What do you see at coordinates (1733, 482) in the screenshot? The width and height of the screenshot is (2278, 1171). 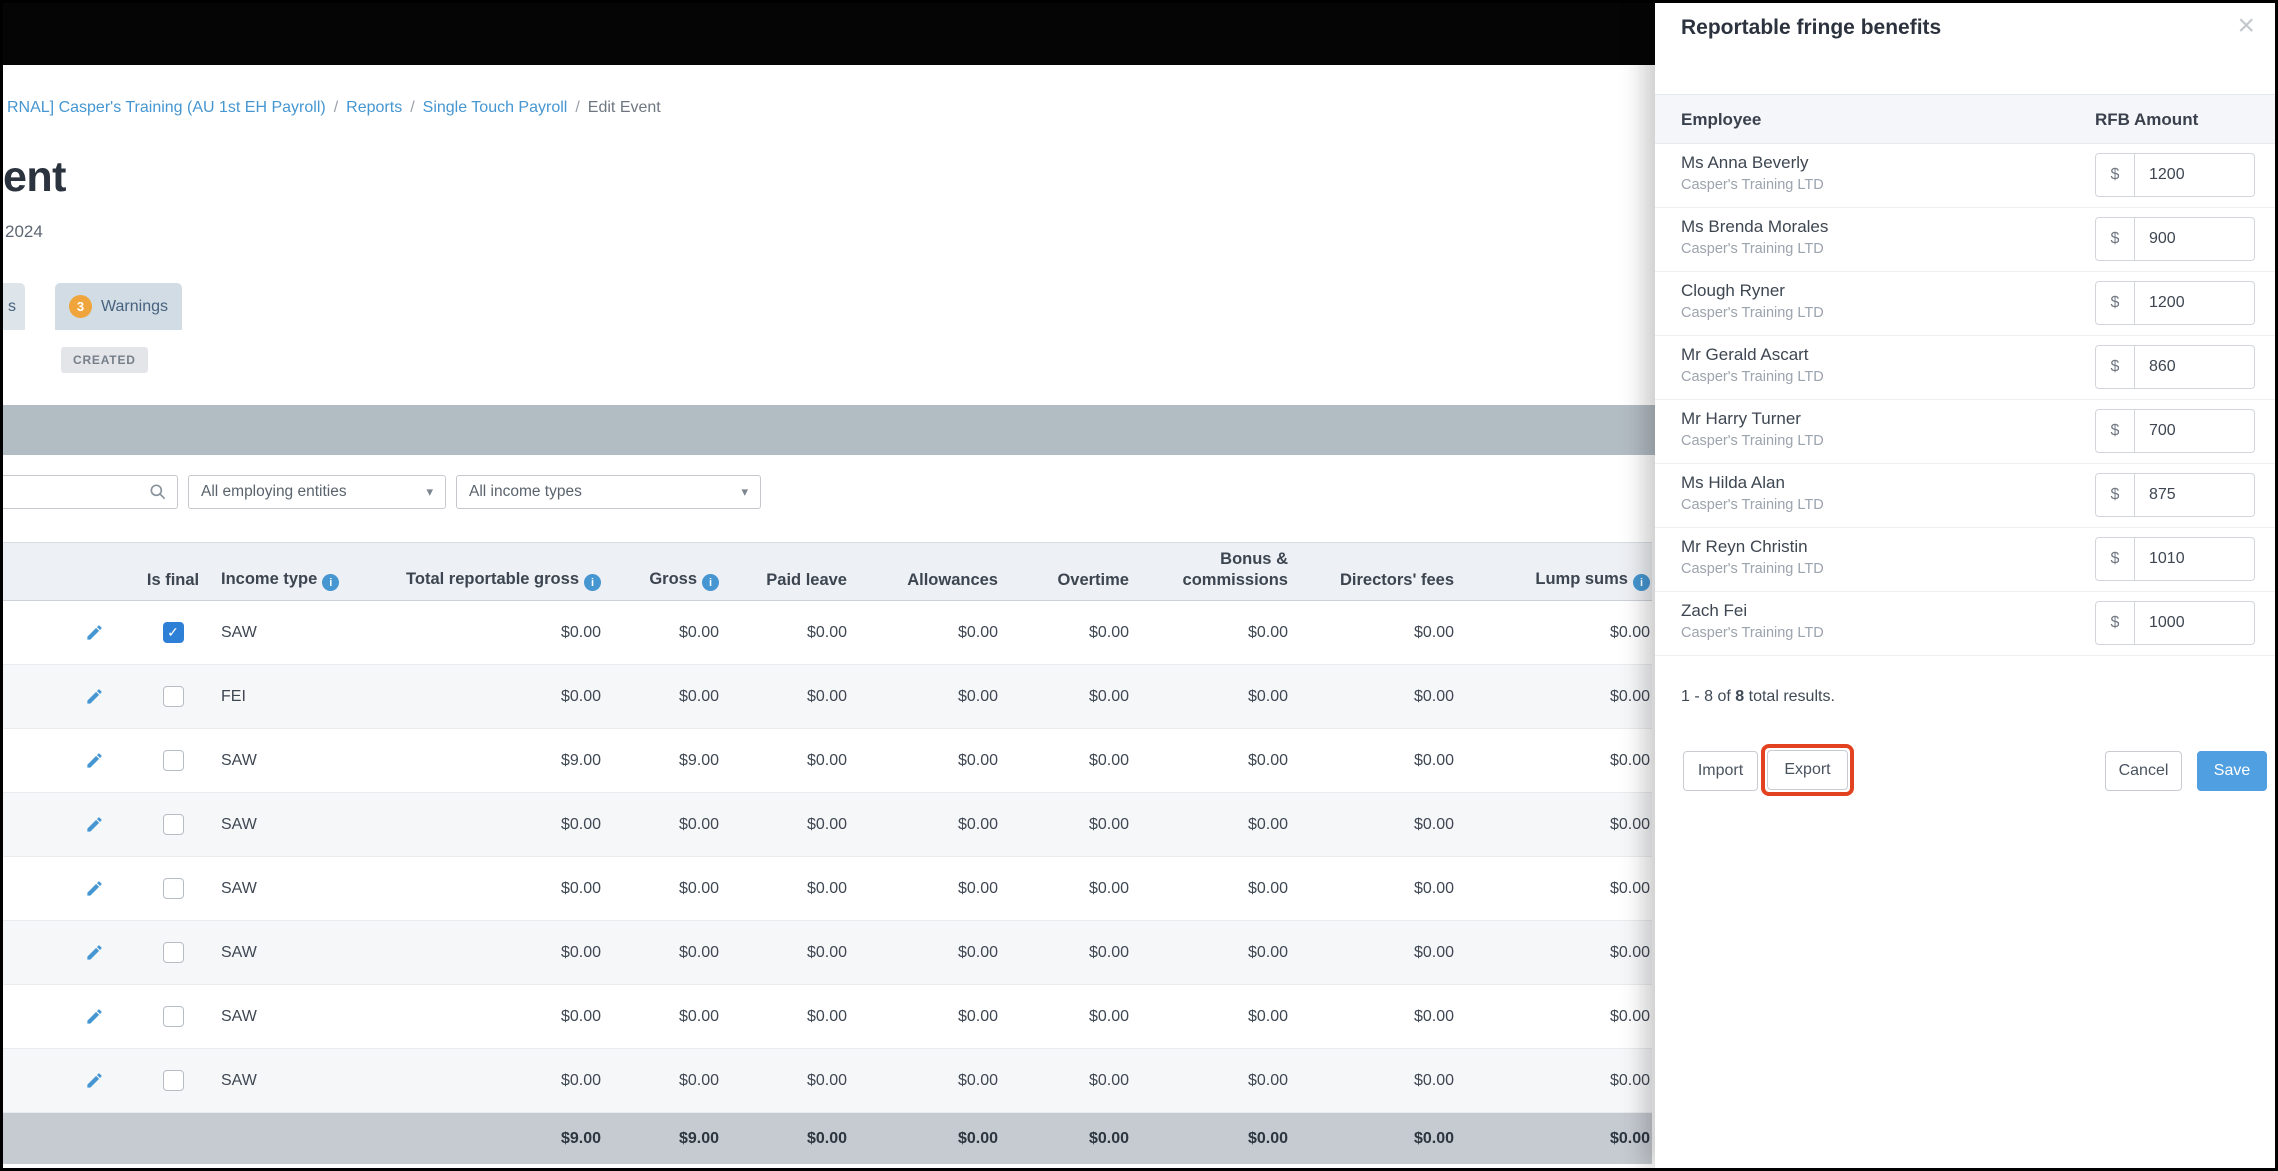 I see `employee-name: Ms Hilda Alan` at bounding box center [1733, 482].